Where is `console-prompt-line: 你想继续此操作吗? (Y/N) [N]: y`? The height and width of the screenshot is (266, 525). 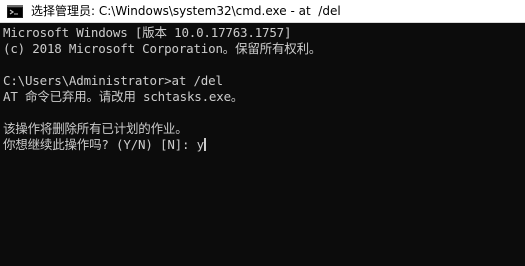 console-prompt-line: 你想继续此操作吗? (Y/N) [N]: y is located at coordinates (104, 145).